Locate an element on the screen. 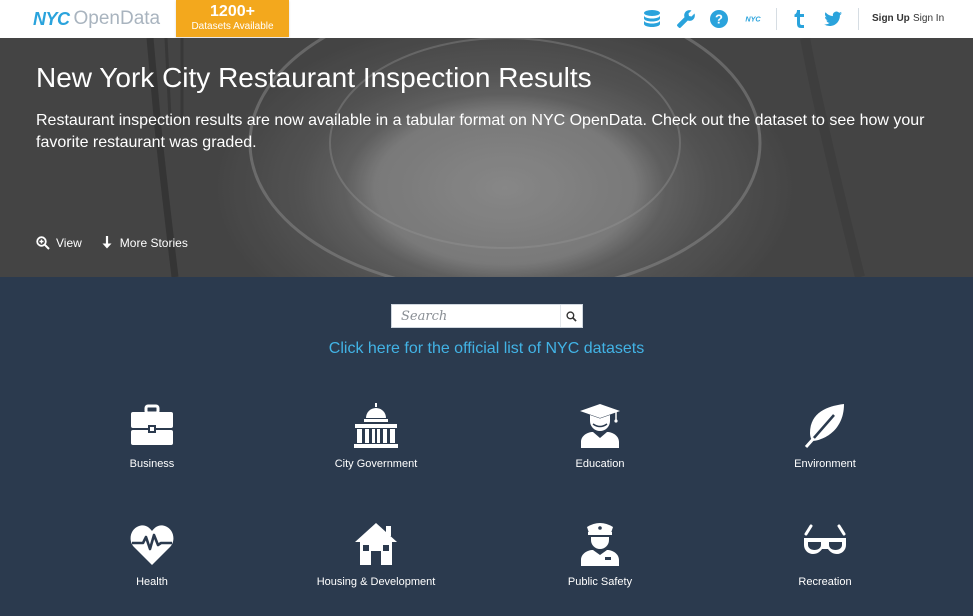 The width and height of the screenshot is (973, 616). more-stories-button: More Stories is located at coordinates (144, 243).